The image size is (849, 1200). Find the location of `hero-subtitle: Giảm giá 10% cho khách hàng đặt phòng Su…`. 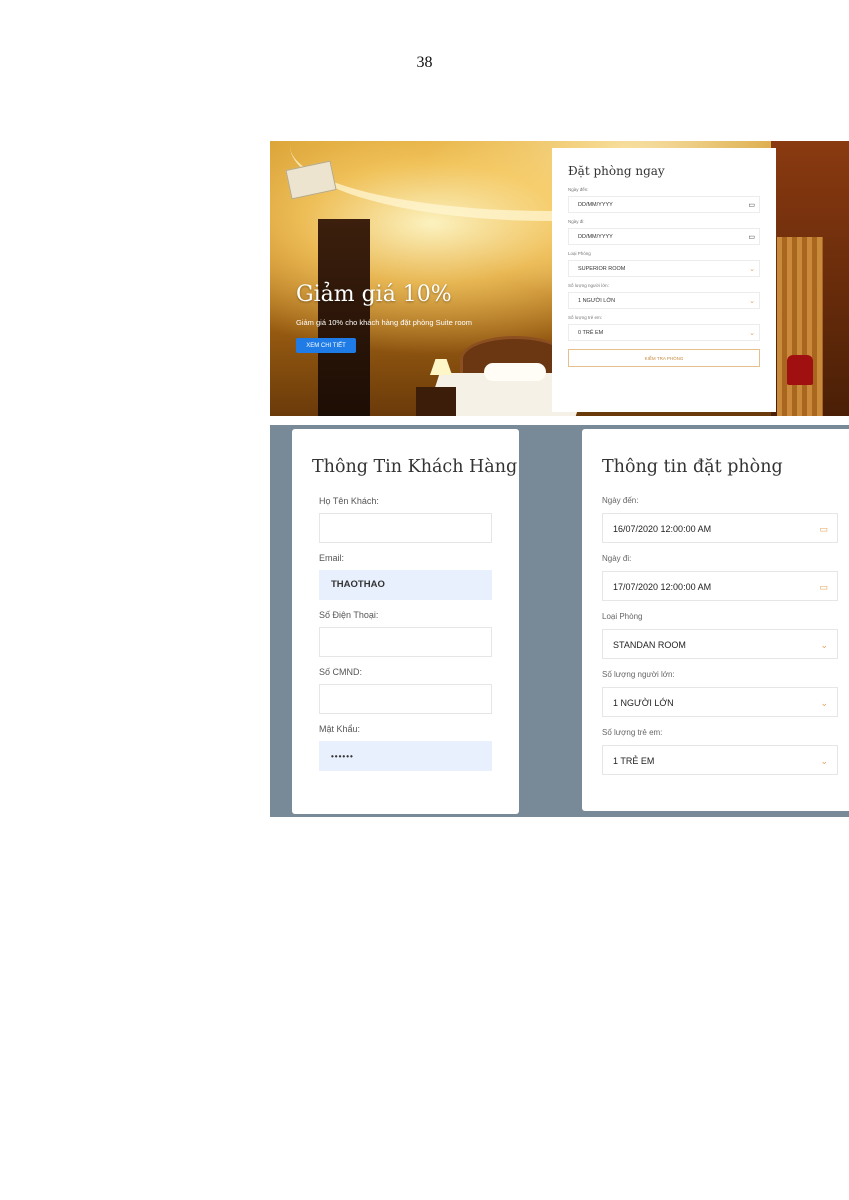

hero-subtitle: Giảm giá 10% cho khách hàng đặt phòng Su… is located at coordinates (384, 322).